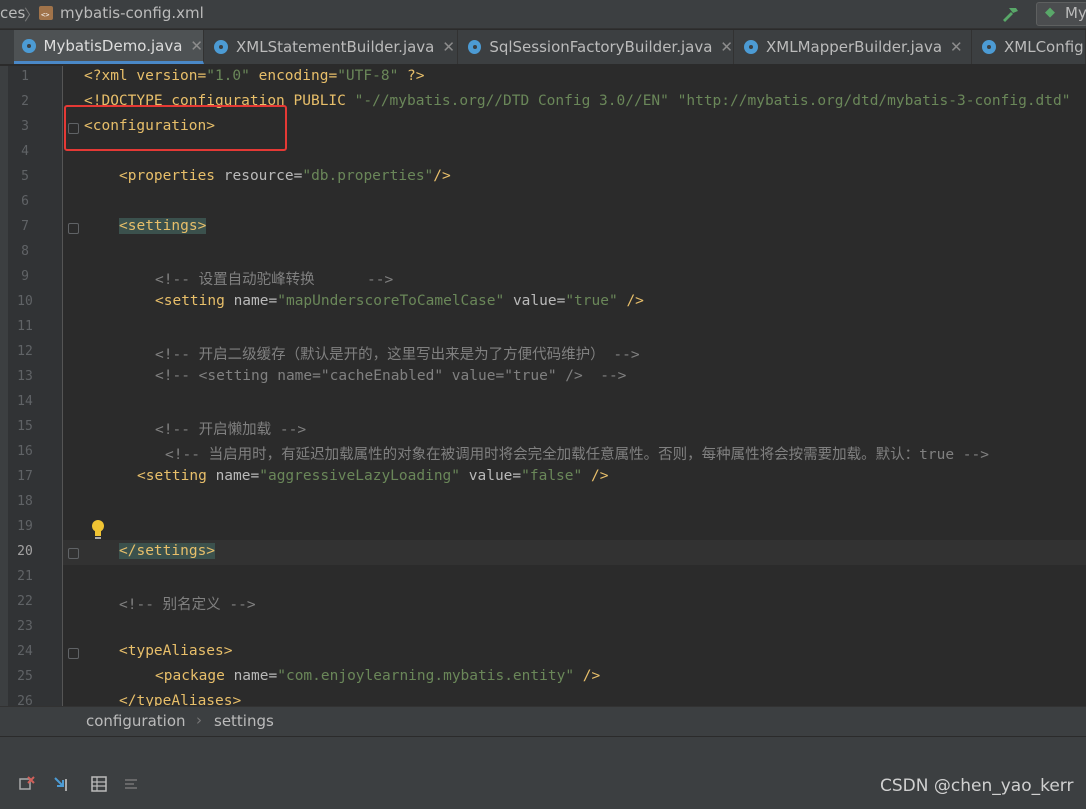  What do you see at coordinates (12, 13) in the screenshot?
I see `breadcrumb-prefix: ces` at bounding box center [12, 13].